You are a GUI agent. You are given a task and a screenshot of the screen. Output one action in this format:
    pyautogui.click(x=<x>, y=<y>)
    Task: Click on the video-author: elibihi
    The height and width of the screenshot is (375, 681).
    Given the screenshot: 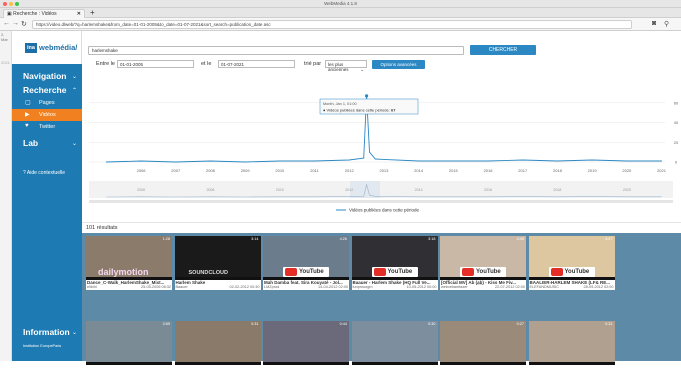 What is the action you would take?
    pyautogui.click(x=92, y=287)
    